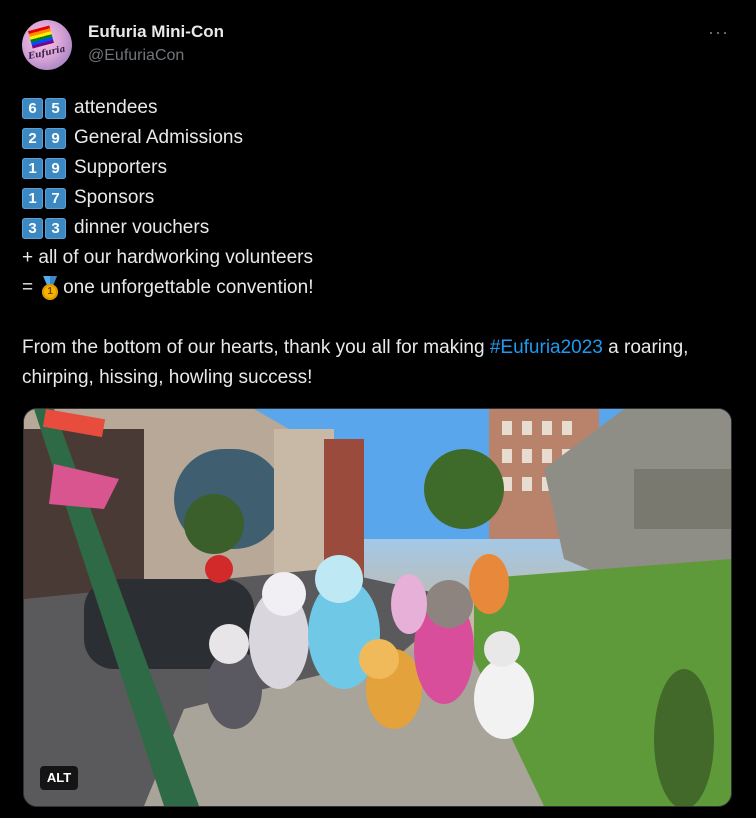 Image resolution: width=756 pixels, height=818 pixels. What do you see at coordinates (377, 228) in the screenshot?
I see `stat-line: 3 3 dinner vouchers` at bounding box center [377, 228].